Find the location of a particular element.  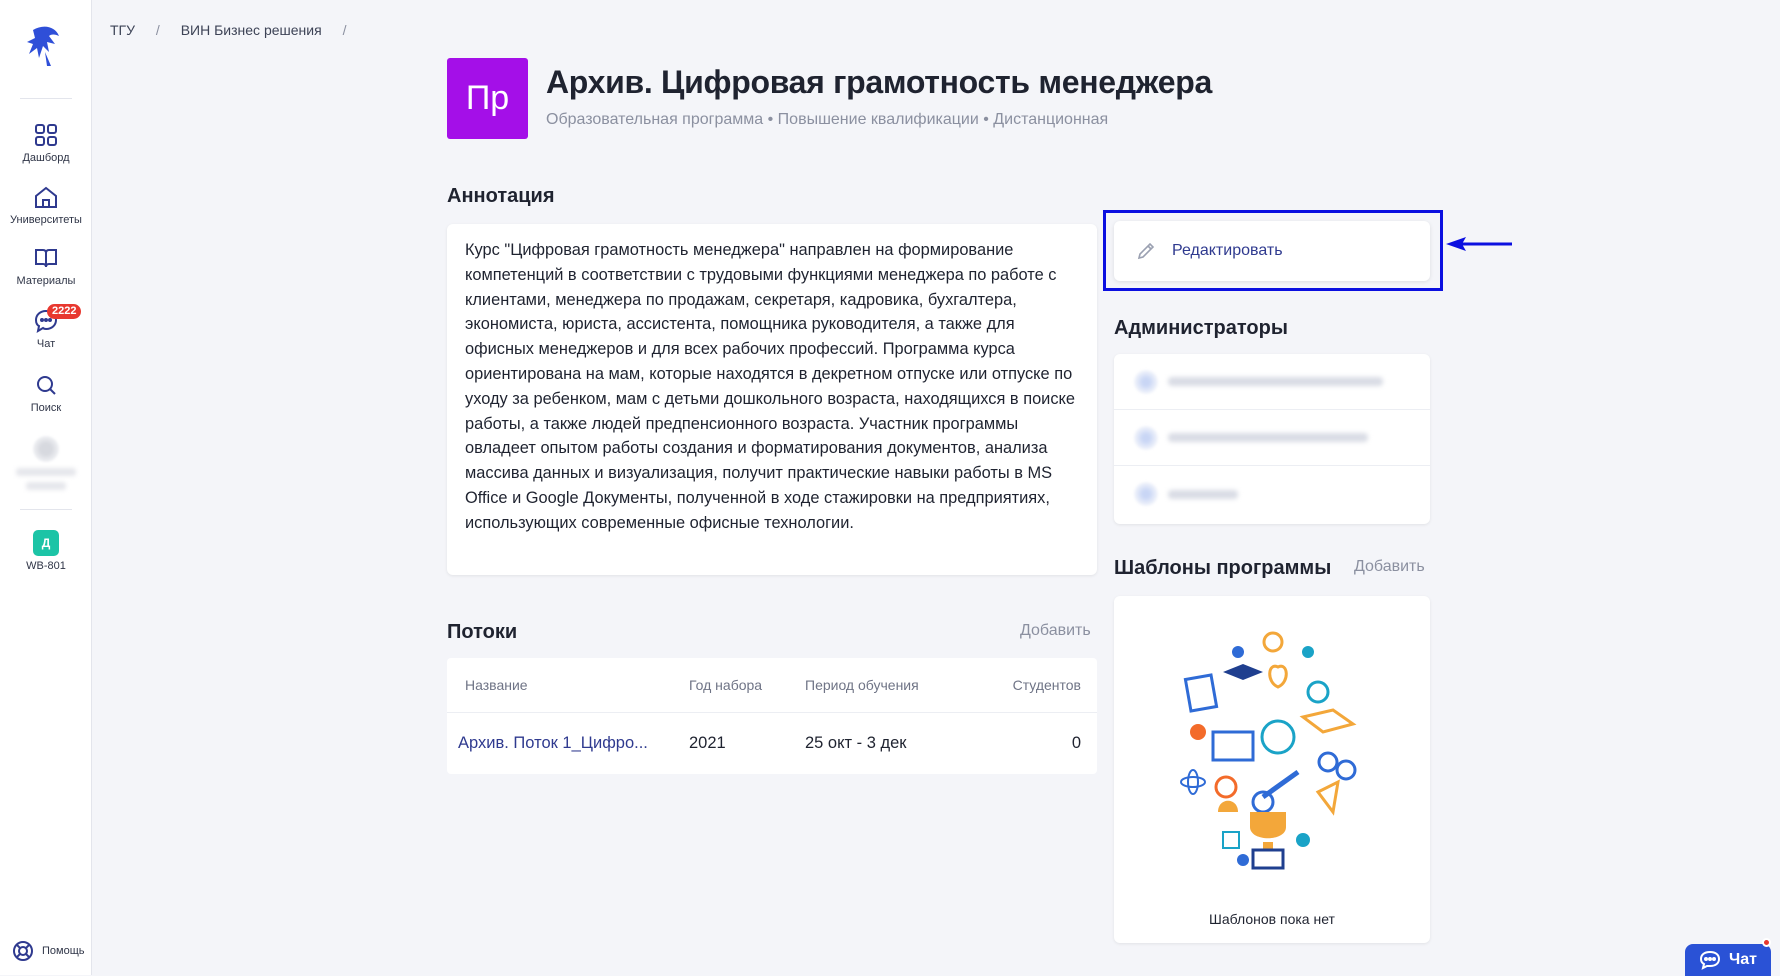

add-template-button: Добавить is located at coordinates (1389, 567).